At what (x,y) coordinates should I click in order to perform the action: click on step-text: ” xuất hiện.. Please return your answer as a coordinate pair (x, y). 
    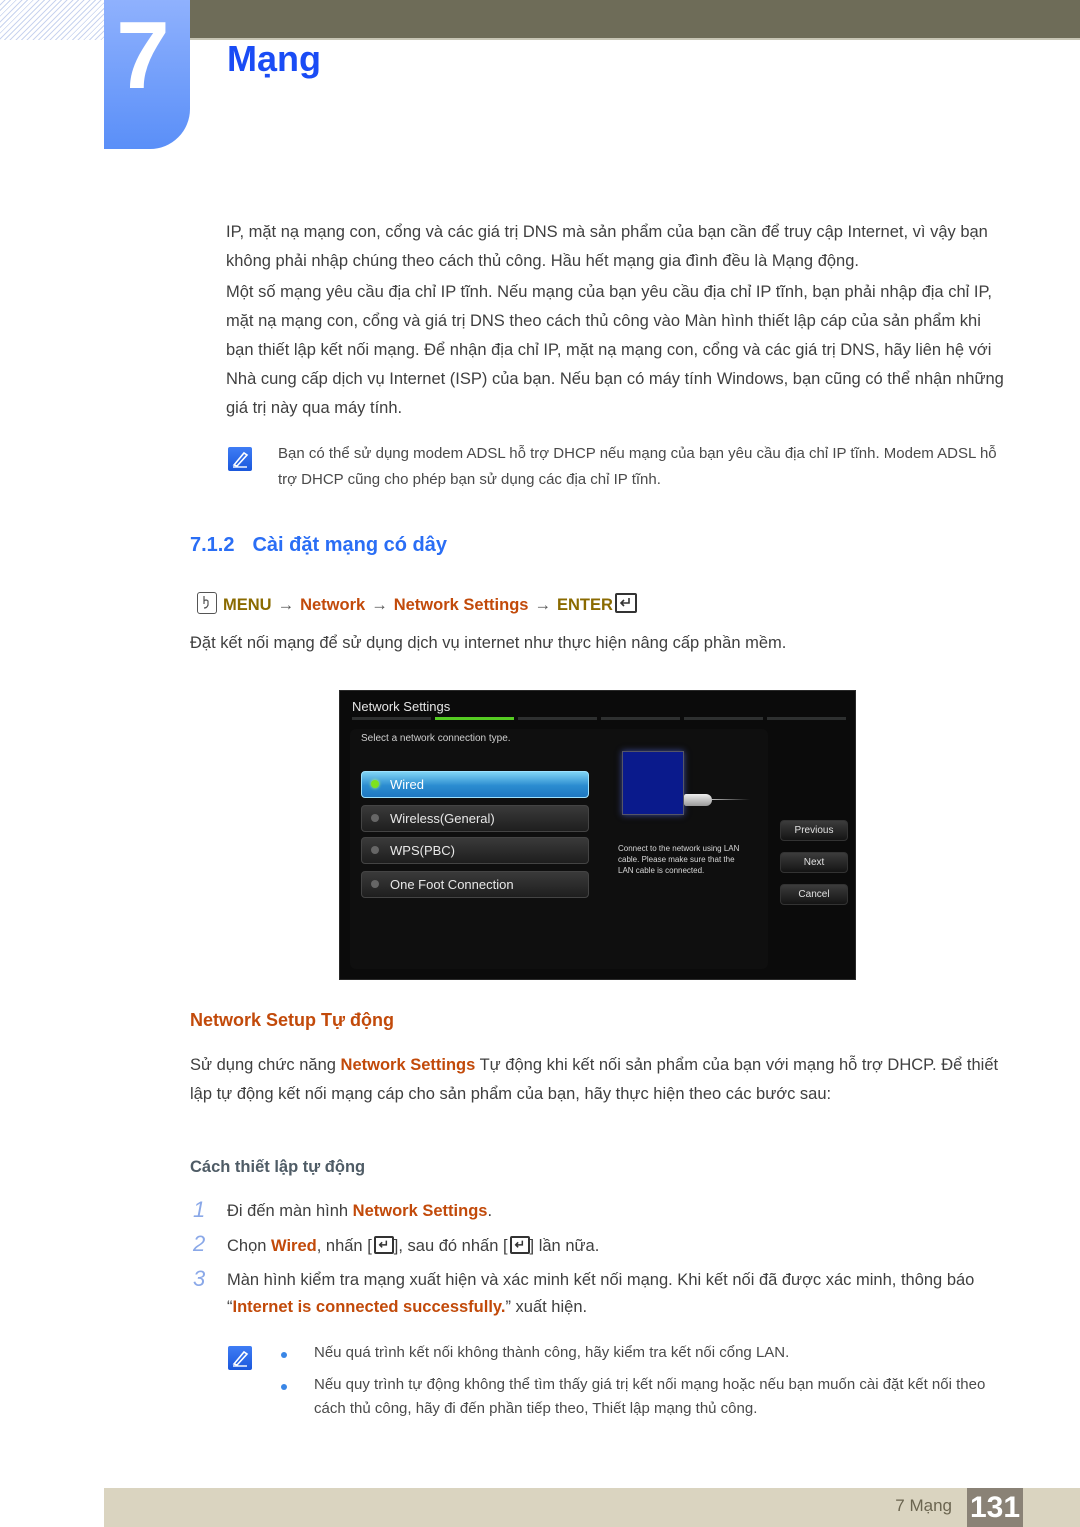
    Looking at the image, I should click on (546, 1307).